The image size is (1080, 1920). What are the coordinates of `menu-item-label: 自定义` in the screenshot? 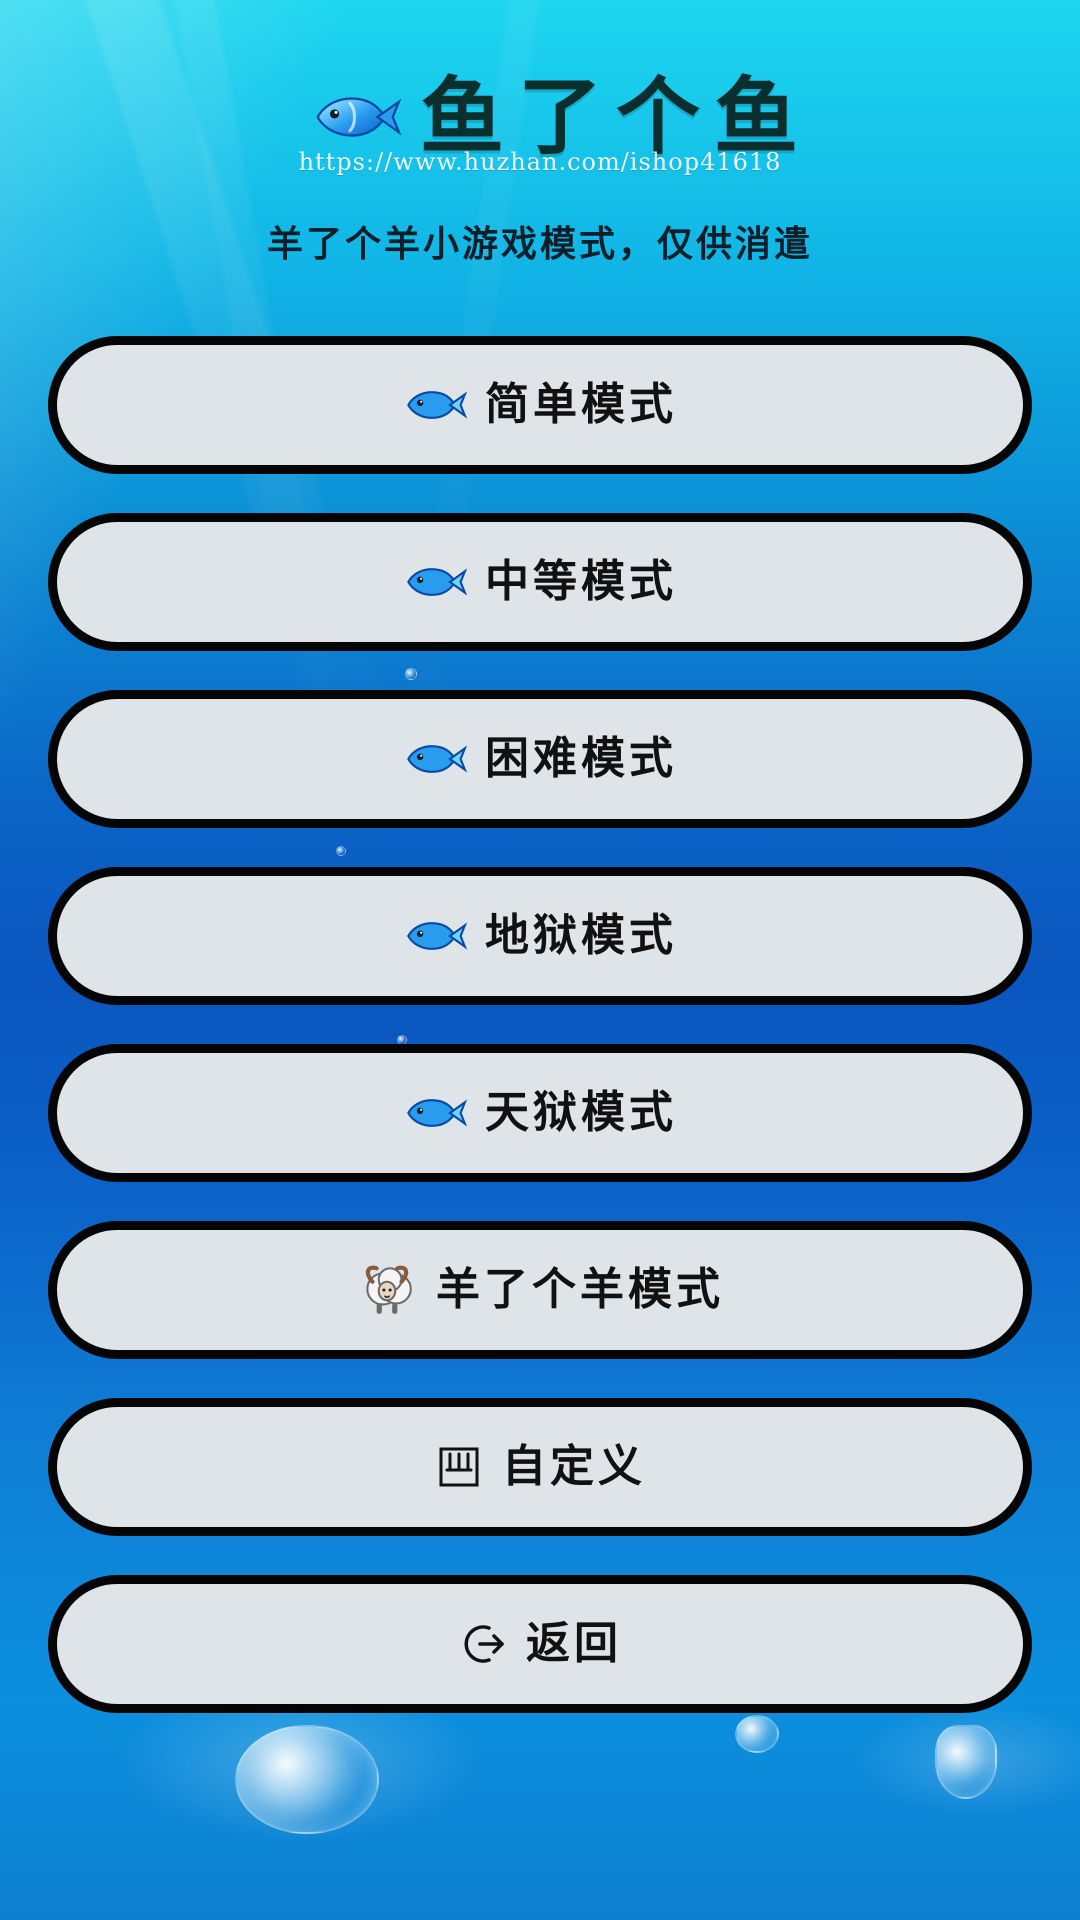 It's located at (574, 1466).